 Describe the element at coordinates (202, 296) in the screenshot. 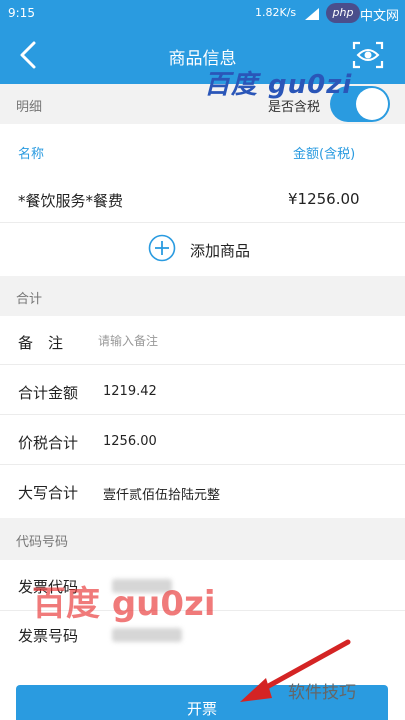

I see `totals-section-header: 合计` at that location.